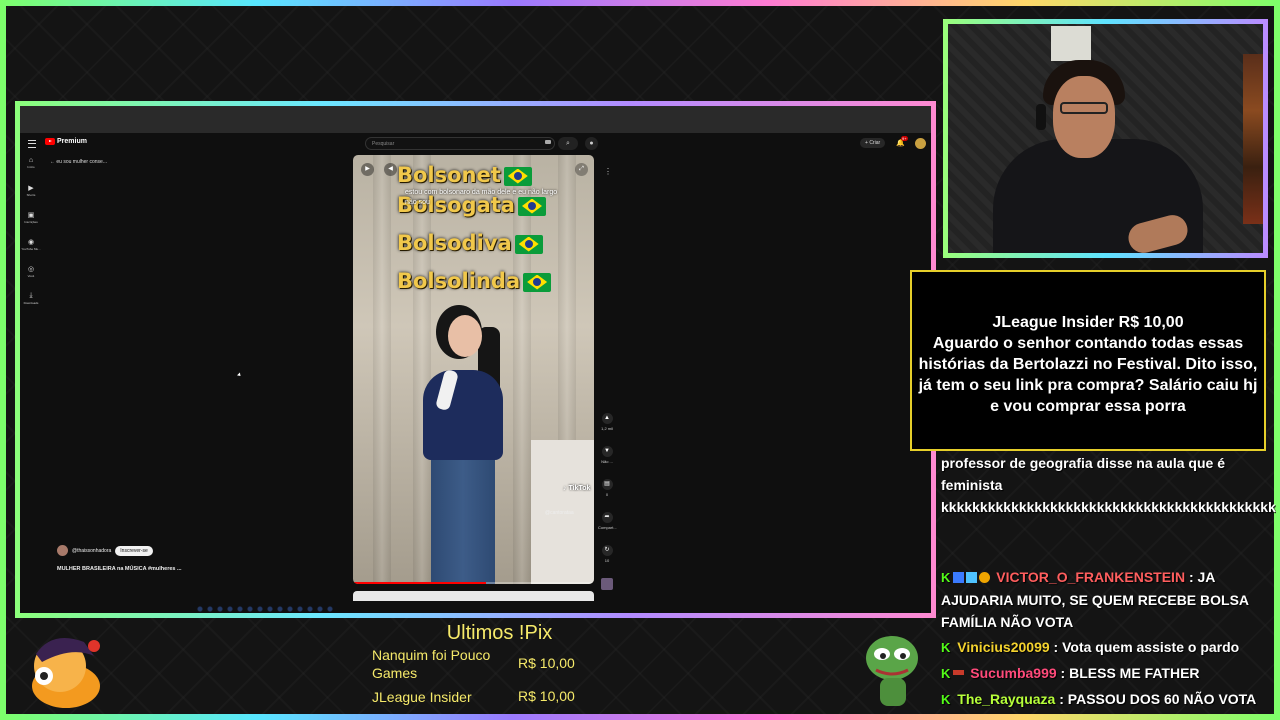  What do you see at coordinates (50, 141) in the screenshot?
I see `youtube-logo-icon` at bounding box center [50, 141].